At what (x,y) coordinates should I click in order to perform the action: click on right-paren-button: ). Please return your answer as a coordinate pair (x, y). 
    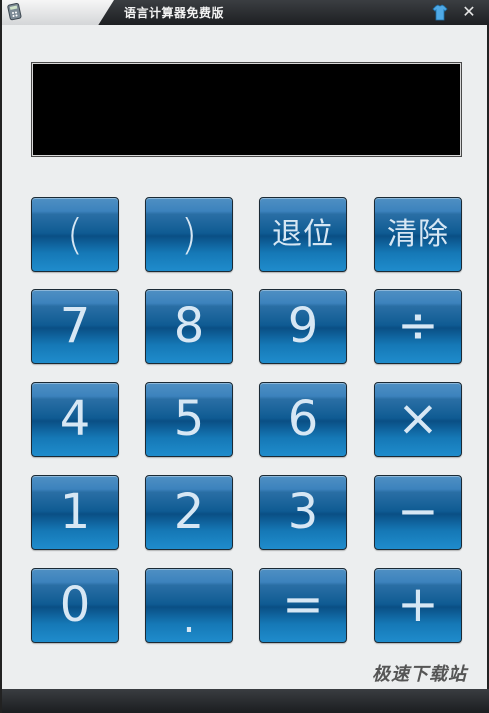
    Looking at the image, I should click on (189, 234).